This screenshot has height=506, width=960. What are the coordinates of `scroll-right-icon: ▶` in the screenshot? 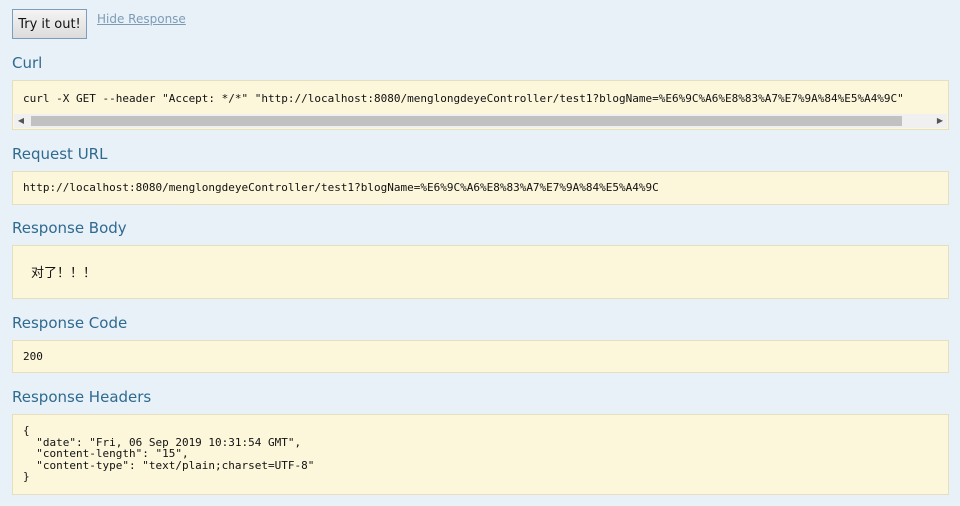 It's located at (940, 121).